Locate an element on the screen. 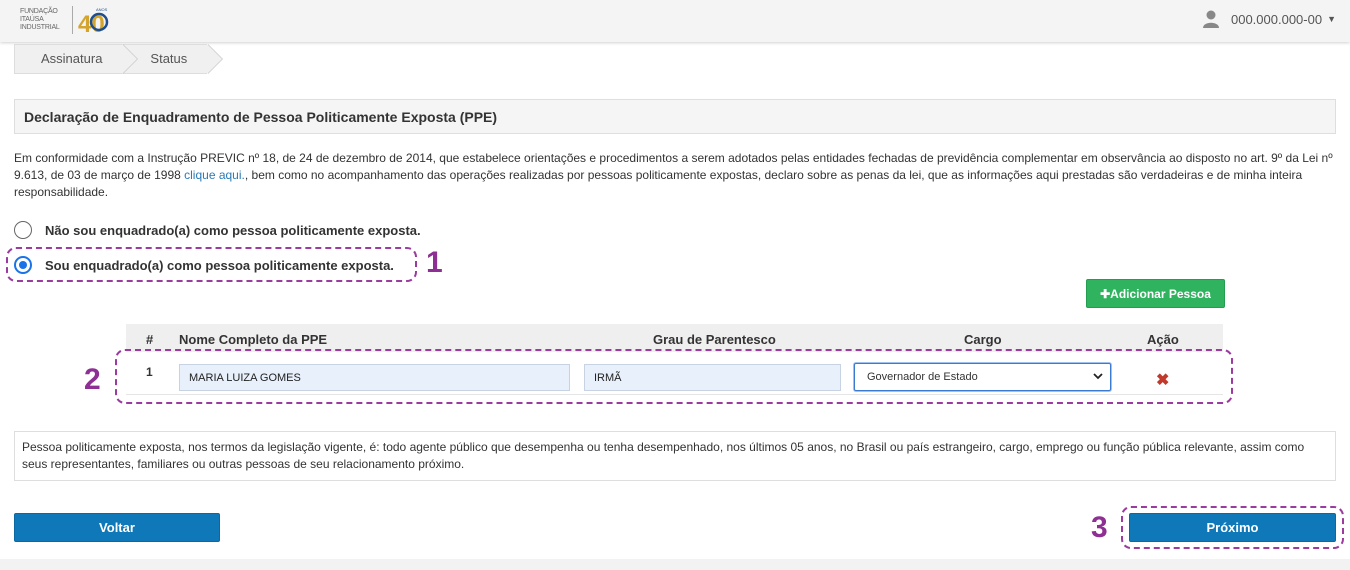 Image resolution: width=1350 pixels, height=570 pixels. column-header-num: # is located at coordinates (150, 339).